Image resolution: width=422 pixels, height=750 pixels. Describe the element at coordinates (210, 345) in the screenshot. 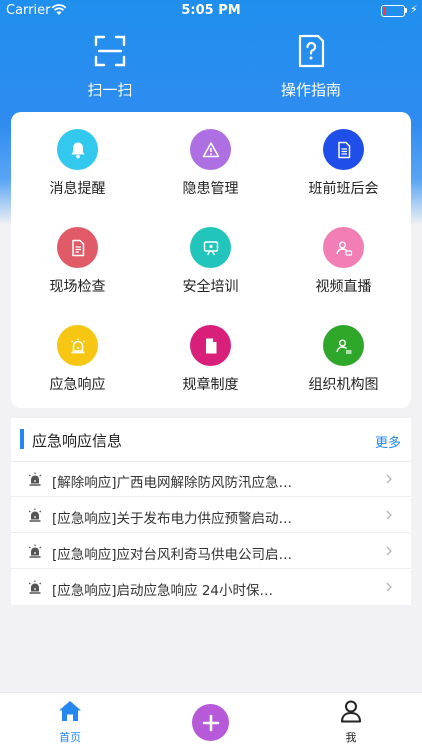

I see `file-icon` at that location.